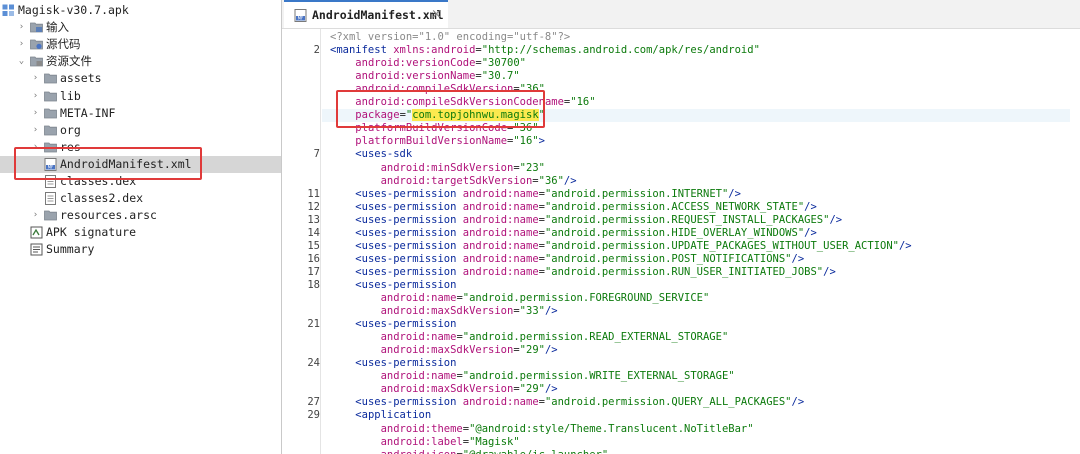  I want to click on manifest-file-icon: MF, so click(300, 15).